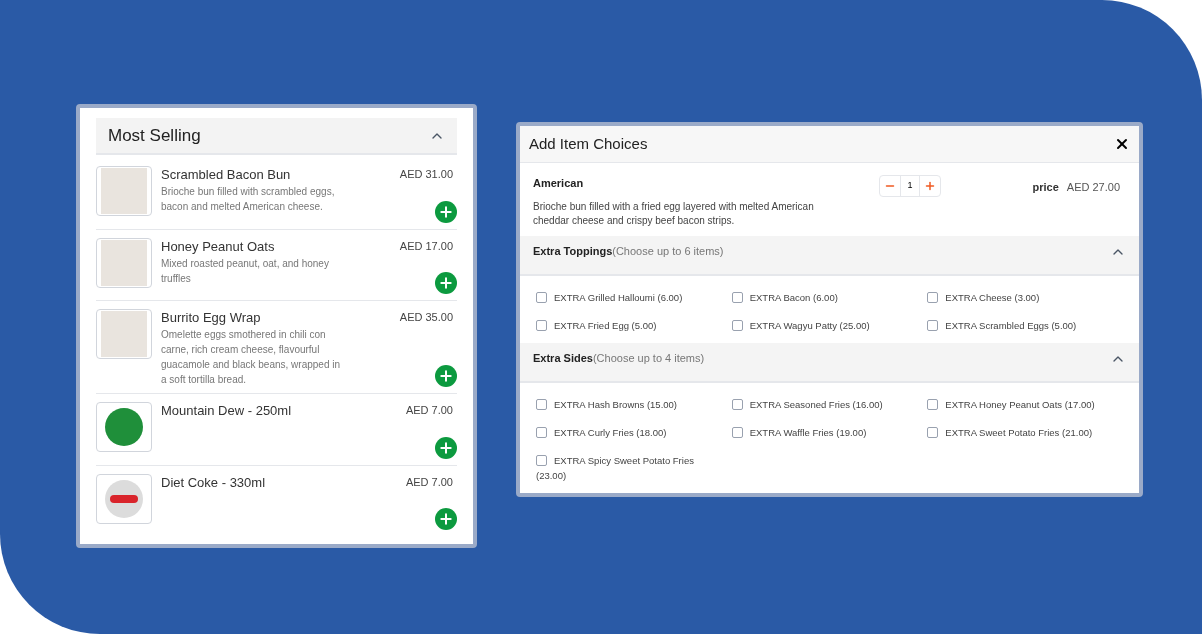 Image resolution: width=1202 pixels, height=634 pixels. I want to click on item-name: Diet Coke - 330ml, so click(214, 482).